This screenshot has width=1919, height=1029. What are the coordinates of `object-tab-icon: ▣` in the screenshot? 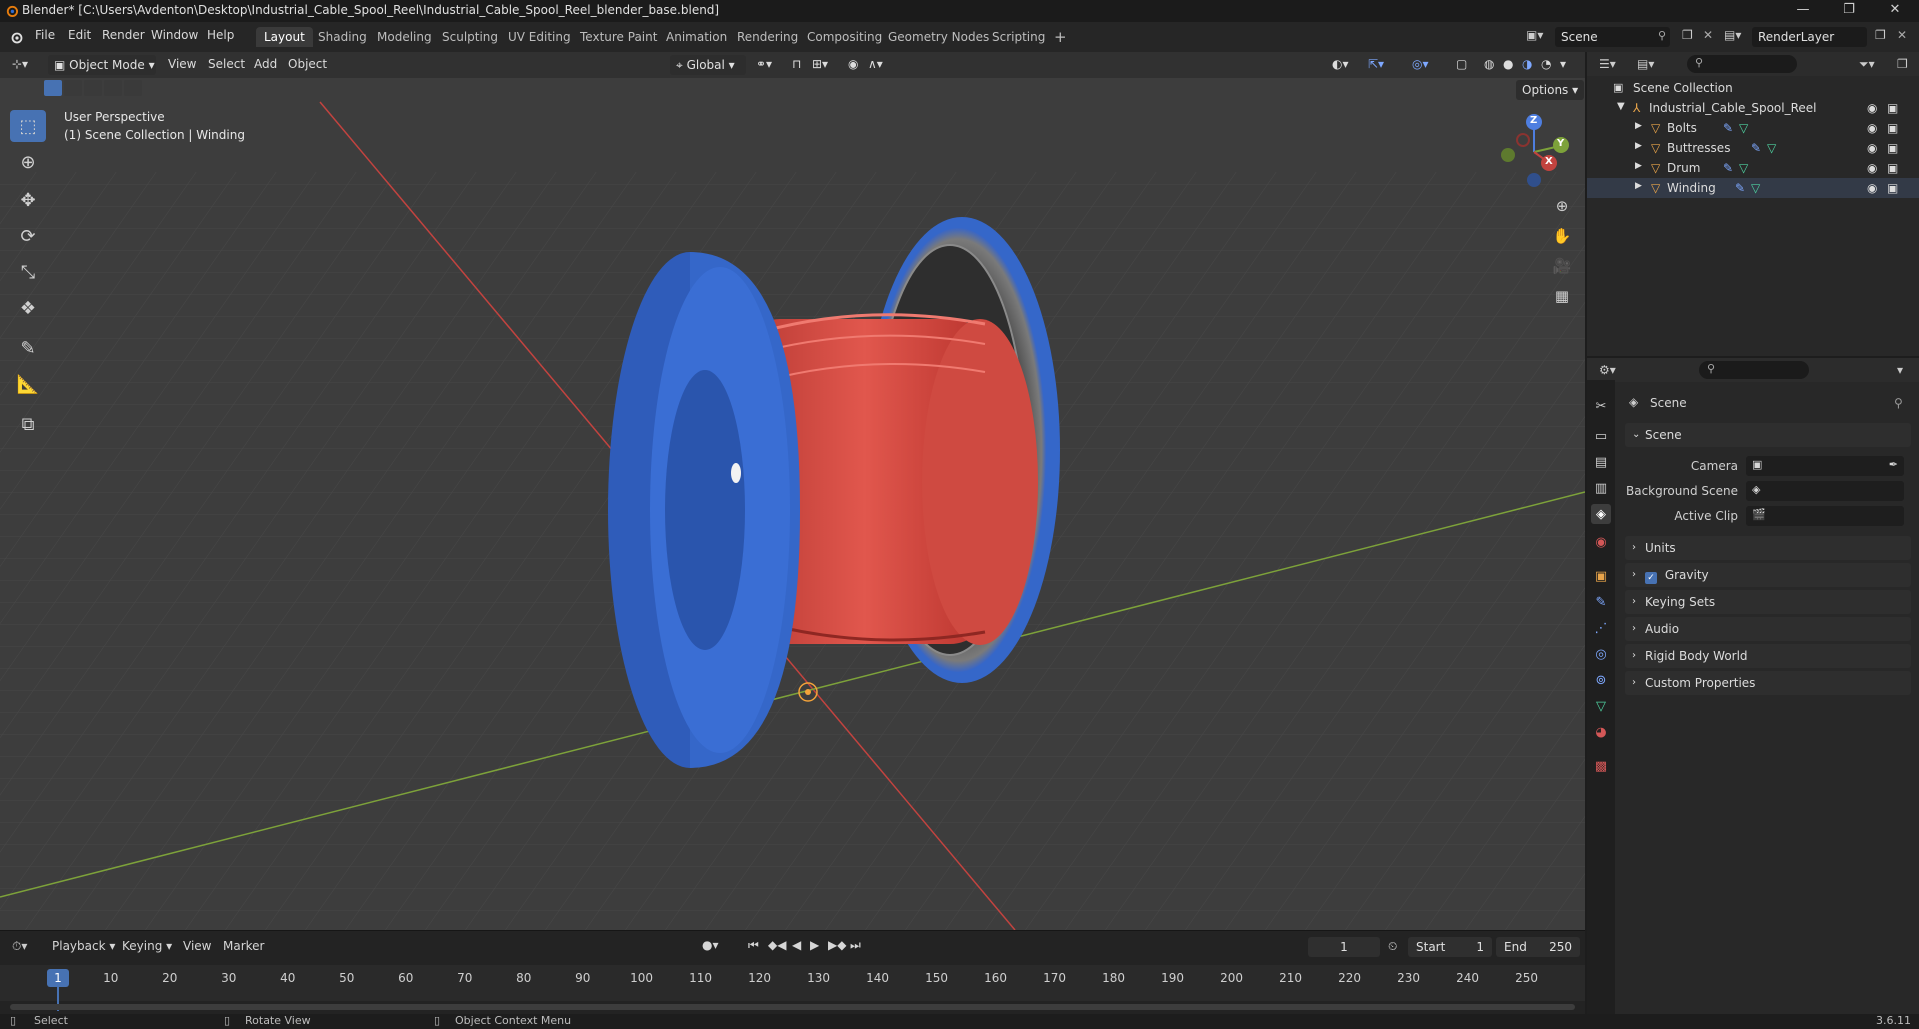 It's located at (1601, 576).